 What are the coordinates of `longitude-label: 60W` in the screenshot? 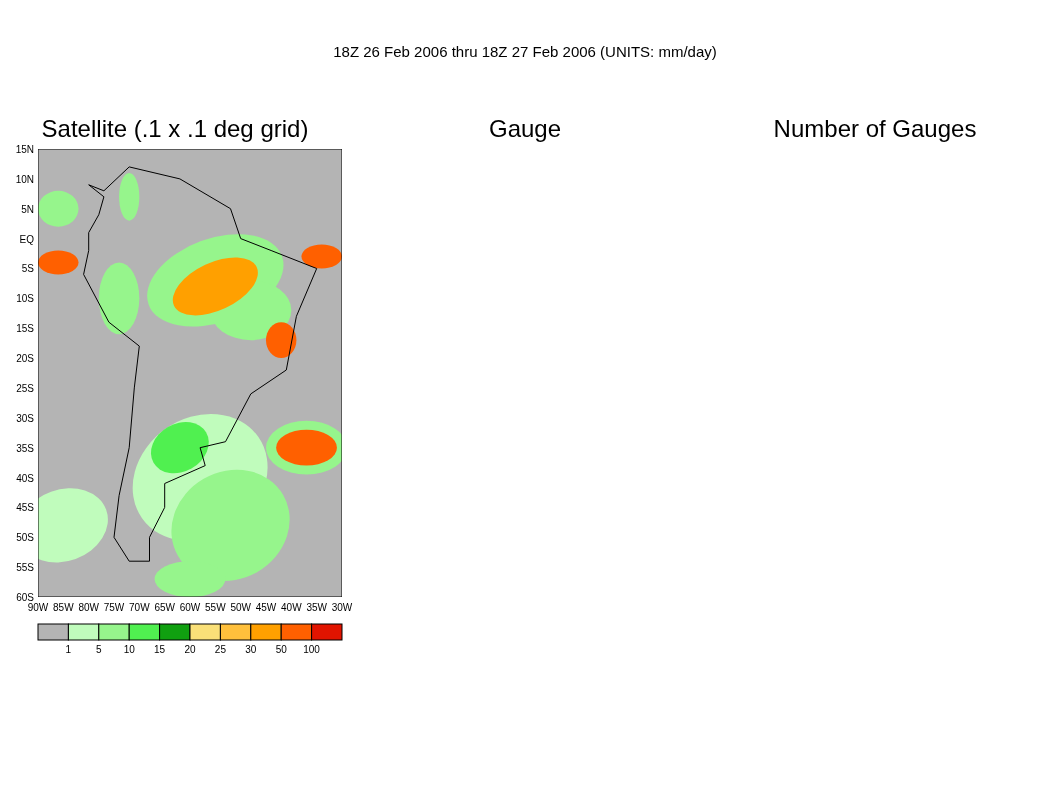 It's located at (190, 607).